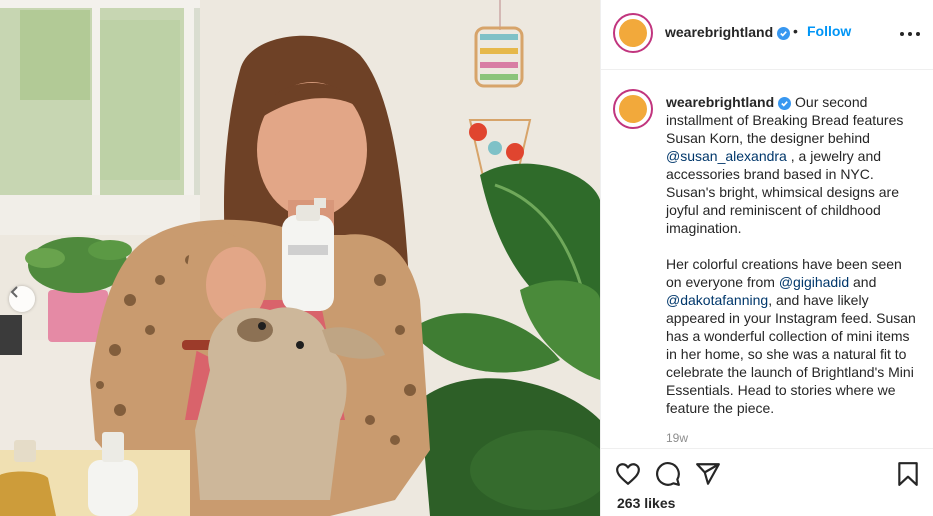  I want to click on more-options-icon, so click(910, 34).